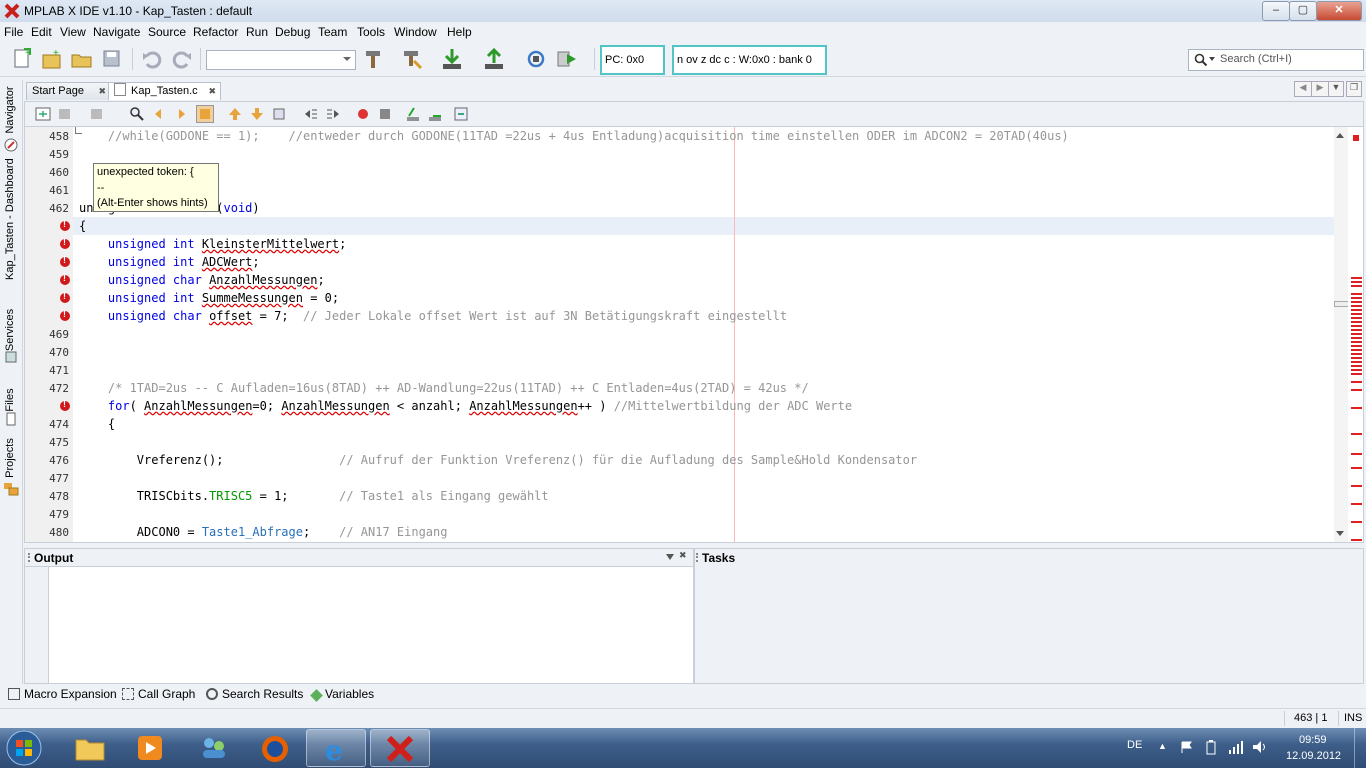 The width and height of the screenshot is (1366, 768). Describe the element at coordinates (412, 59) in the screenshot. I see `clean-build-icon` at that location.